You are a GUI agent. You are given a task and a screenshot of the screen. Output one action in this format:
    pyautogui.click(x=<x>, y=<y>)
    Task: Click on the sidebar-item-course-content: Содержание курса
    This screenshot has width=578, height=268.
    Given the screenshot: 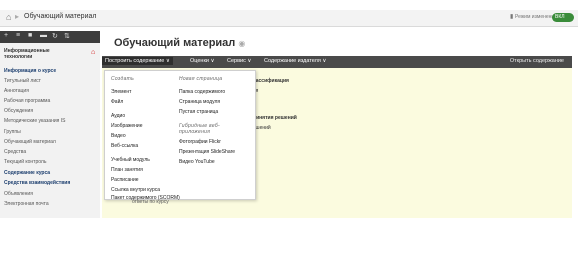 What is the action you would take?
    pyautogui.click(x=27, y=173)
    